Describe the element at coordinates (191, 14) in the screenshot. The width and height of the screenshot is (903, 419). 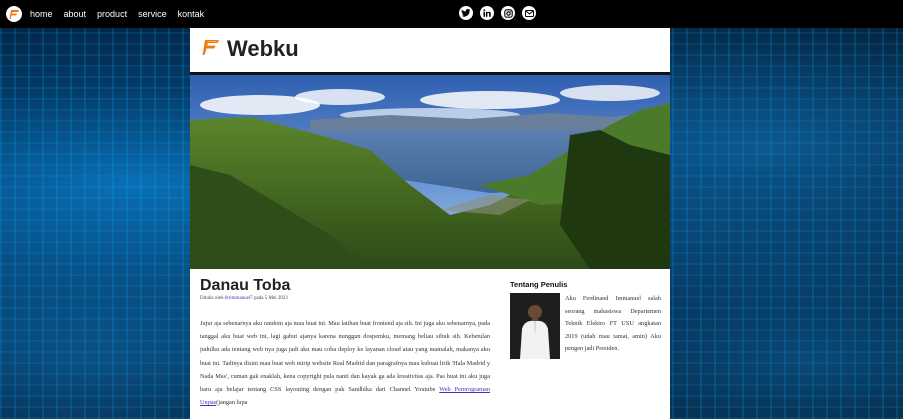
I see `nav-kontak-link: kontak` at that location.